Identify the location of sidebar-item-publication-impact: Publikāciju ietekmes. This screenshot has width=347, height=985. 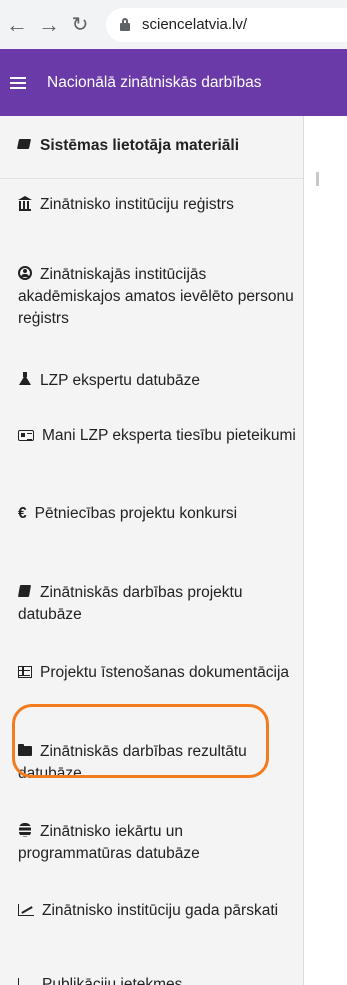
(157, 979).